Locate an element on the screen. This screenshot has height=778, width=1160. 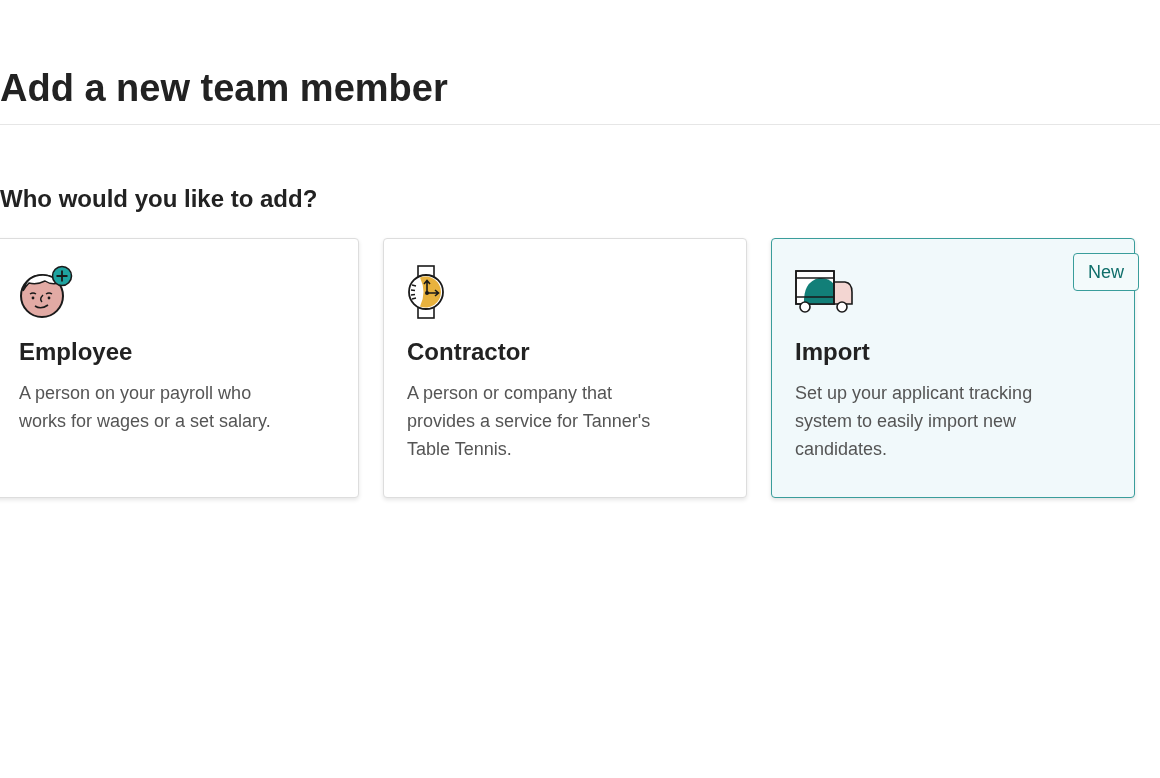
page-title: Add a new team member is located at coordinates (224, 88).